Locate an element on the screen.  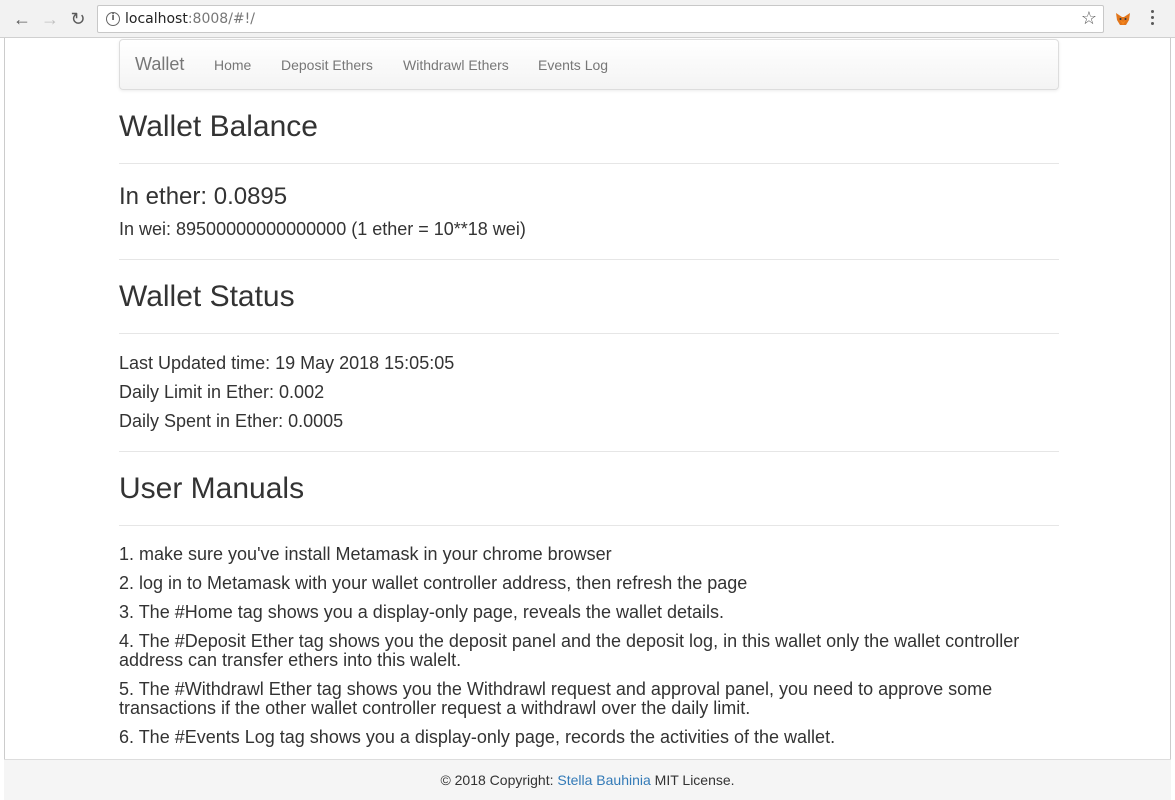
daily-limit: Daily Limit in Ether: 0.002 is located at coordinates (222, 392).